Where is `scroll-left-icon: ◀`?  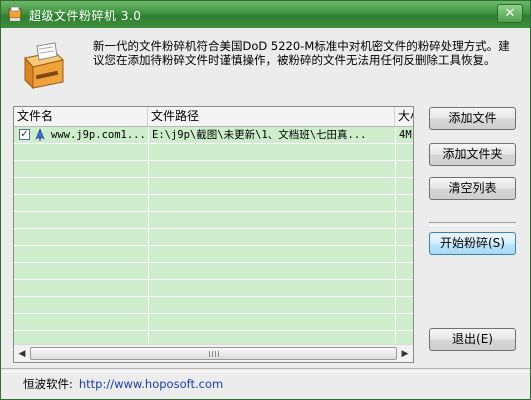 scroll-left-icon: ◀ is located at coordinates (22, 354).